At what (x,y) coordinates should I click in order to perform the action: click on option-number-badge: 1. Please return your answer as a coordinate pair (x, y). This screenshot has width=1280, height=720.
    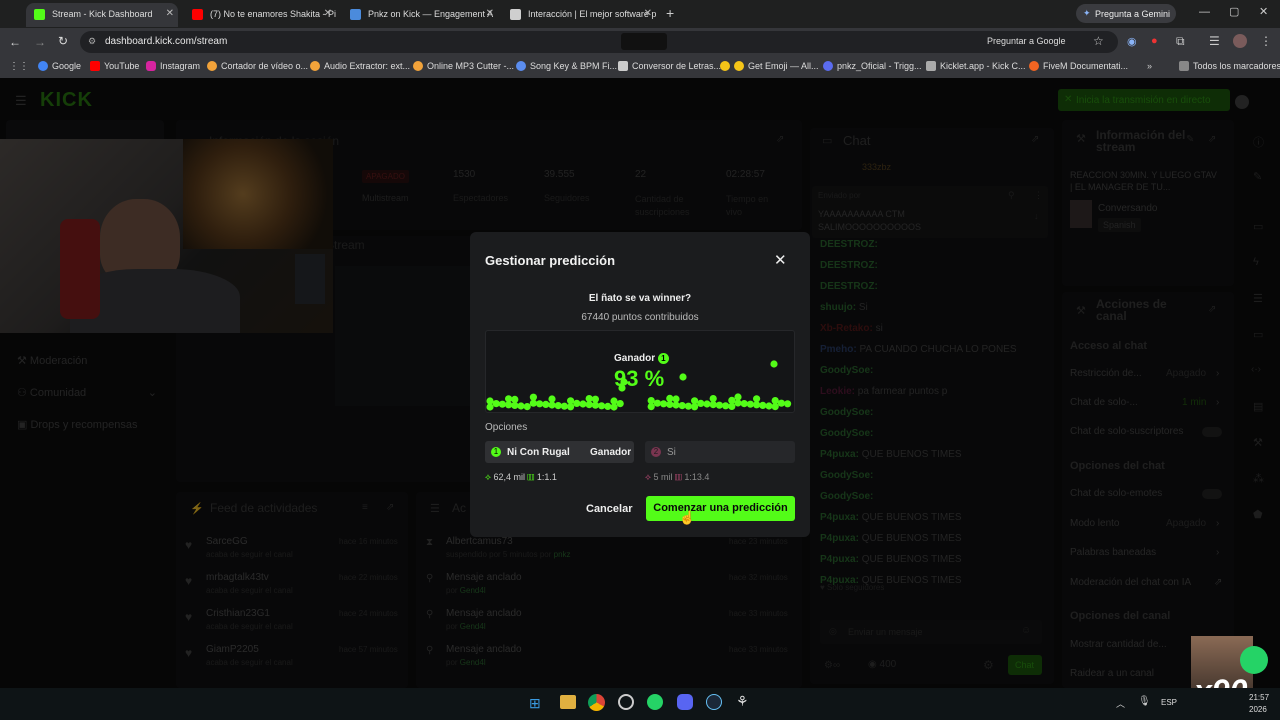
    Looking at the image, I should click on (496, 452).